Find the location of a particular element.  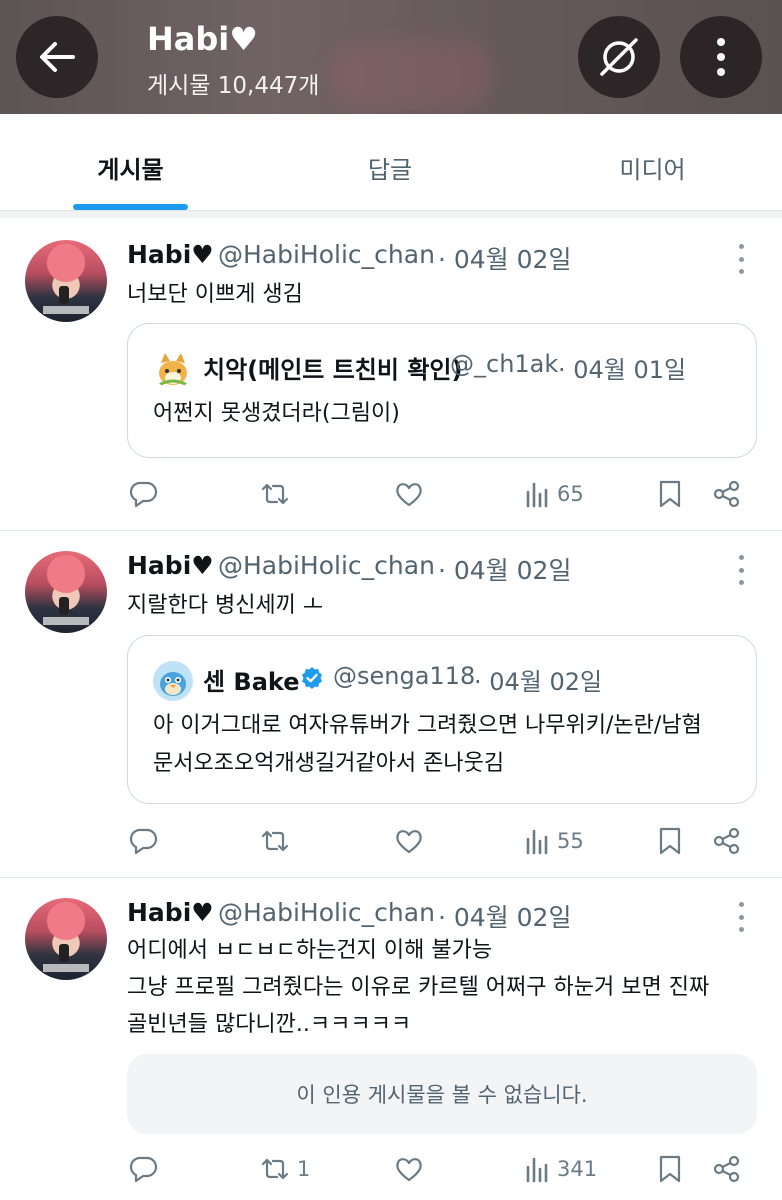

verified-badge-icon is located at coordinates (312, 678).